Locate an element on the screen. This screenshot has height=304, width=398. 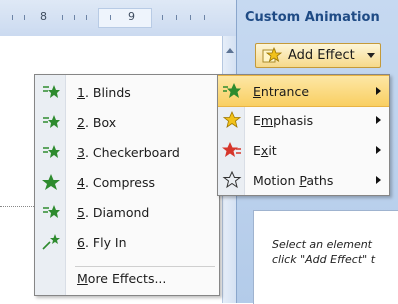
menu-item-diamond: 5. Diamond is located at coordinates (127, 212).